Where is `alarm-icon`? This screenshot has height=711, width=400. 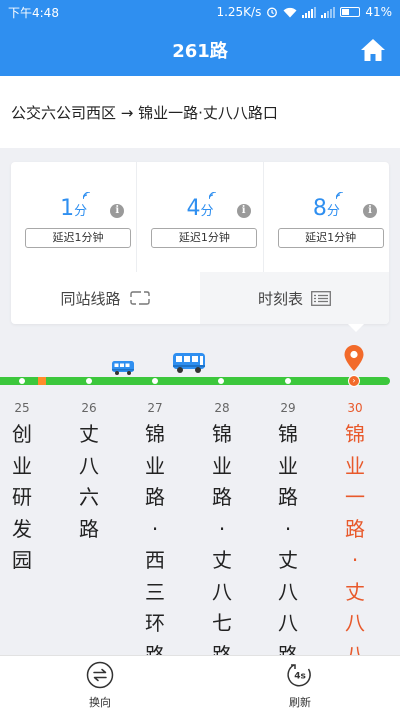
alarm-icon is located at coordinates (272, 12).